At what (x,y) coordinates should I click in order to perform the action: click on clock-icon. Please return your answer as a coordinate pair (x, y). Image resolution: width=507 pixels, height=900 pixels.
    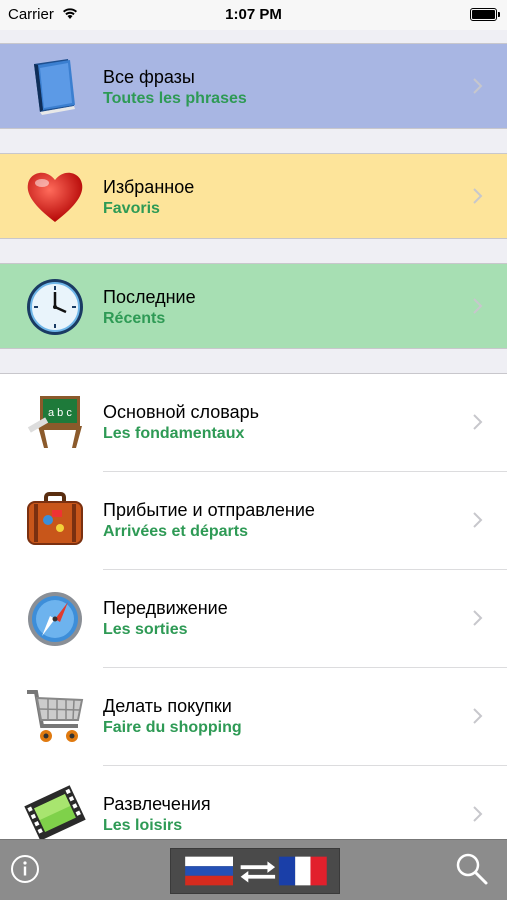
    Looking at the image, I should click on (55, 307).